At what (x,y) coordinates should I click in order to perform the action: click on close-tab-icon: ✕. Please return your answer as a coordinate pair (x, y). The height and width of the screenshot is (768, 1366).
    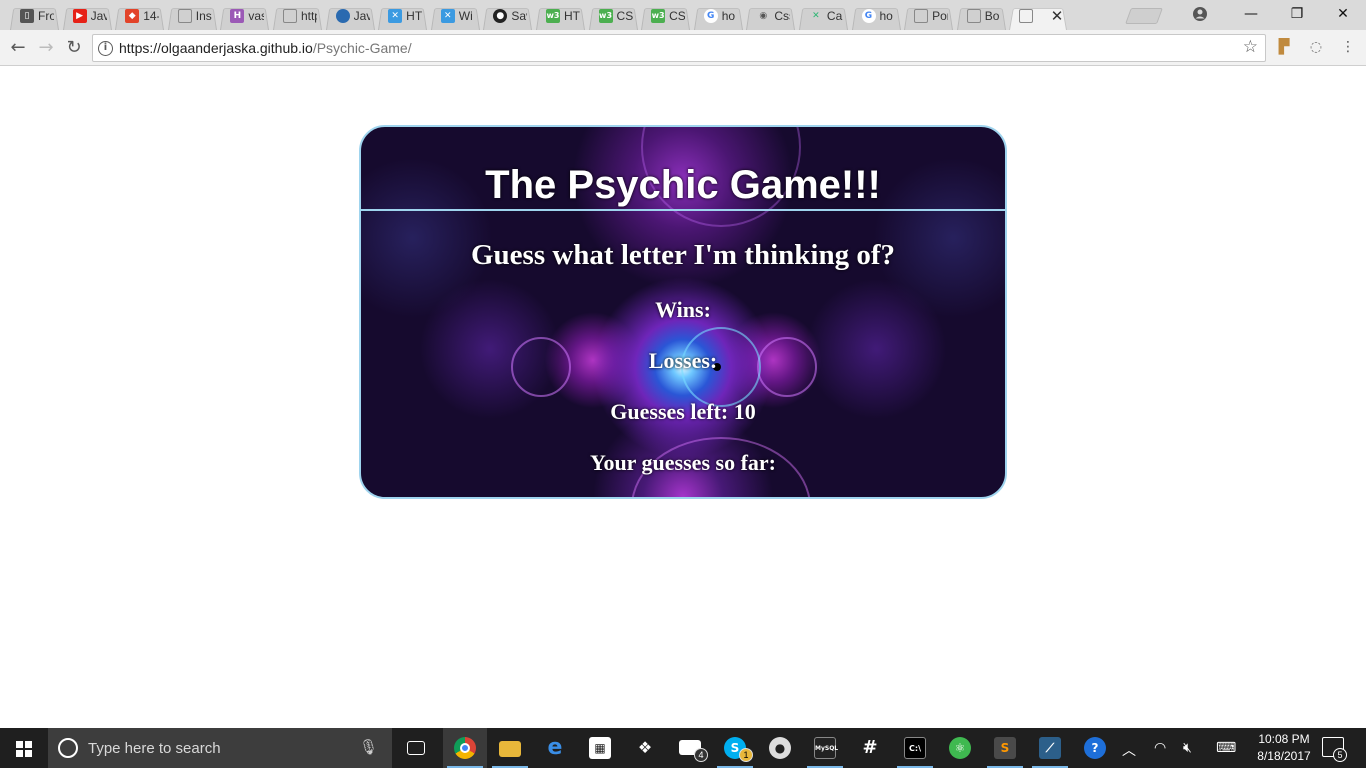
    Looking at the image, I should click on (1057, 16).